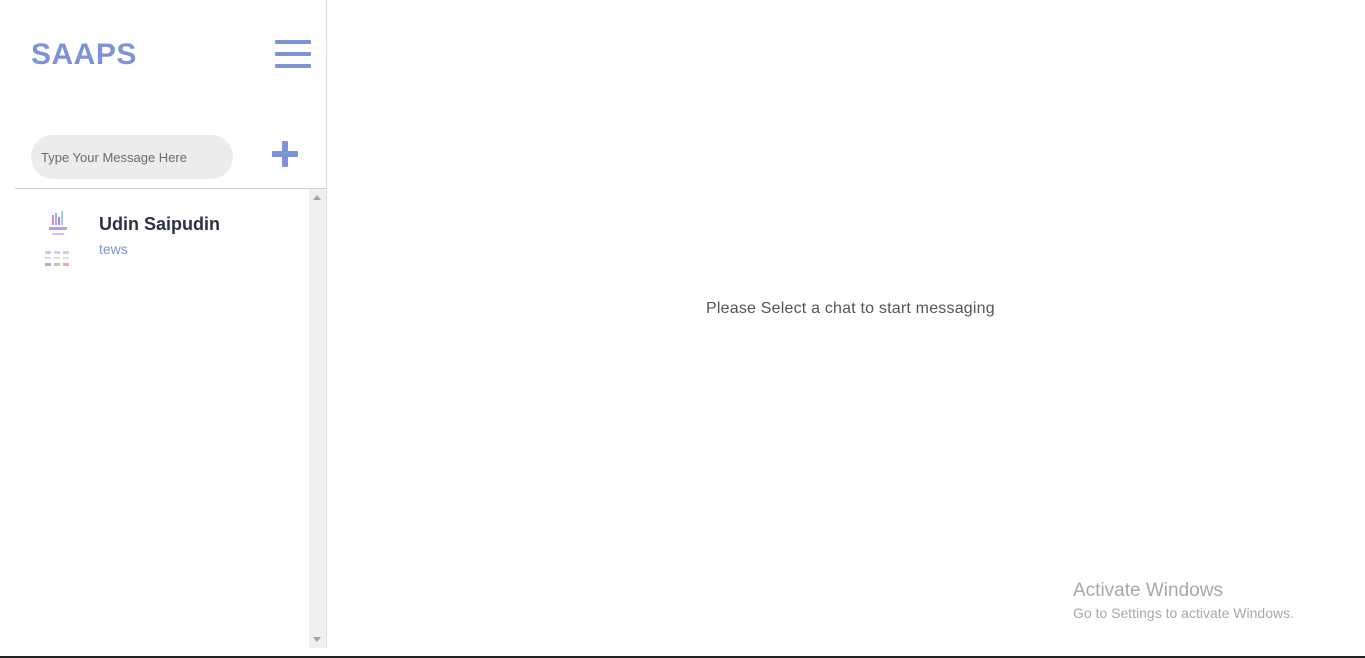  What do you see at coordinates (1148, 590) in the screenshot?
I see `watermark-title: Activate Windows` at bounding box center [1148, 590].